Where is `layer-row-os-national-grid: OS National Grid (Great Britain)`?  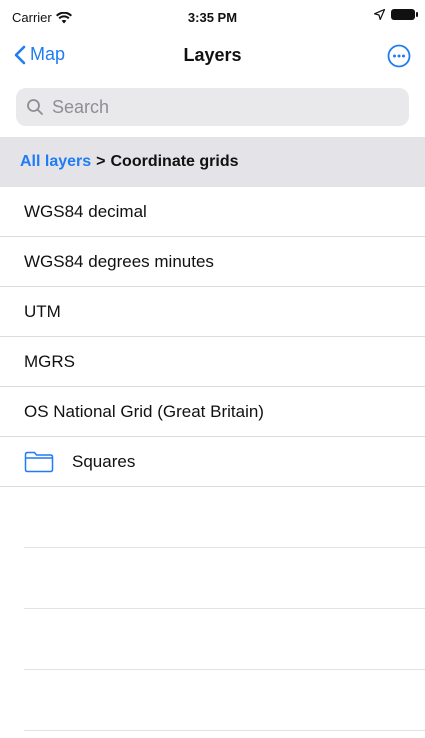
layer-row-os-national-grid: OS National Grid (Great Britain) is located at coordinates (212, 412).